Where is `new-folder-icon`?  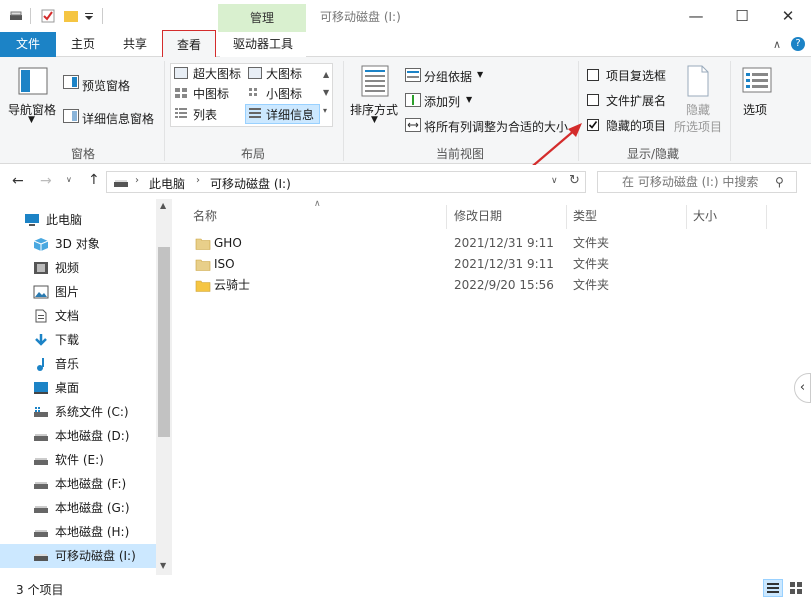
new-folder-icon is located at coordinates (71, 16).